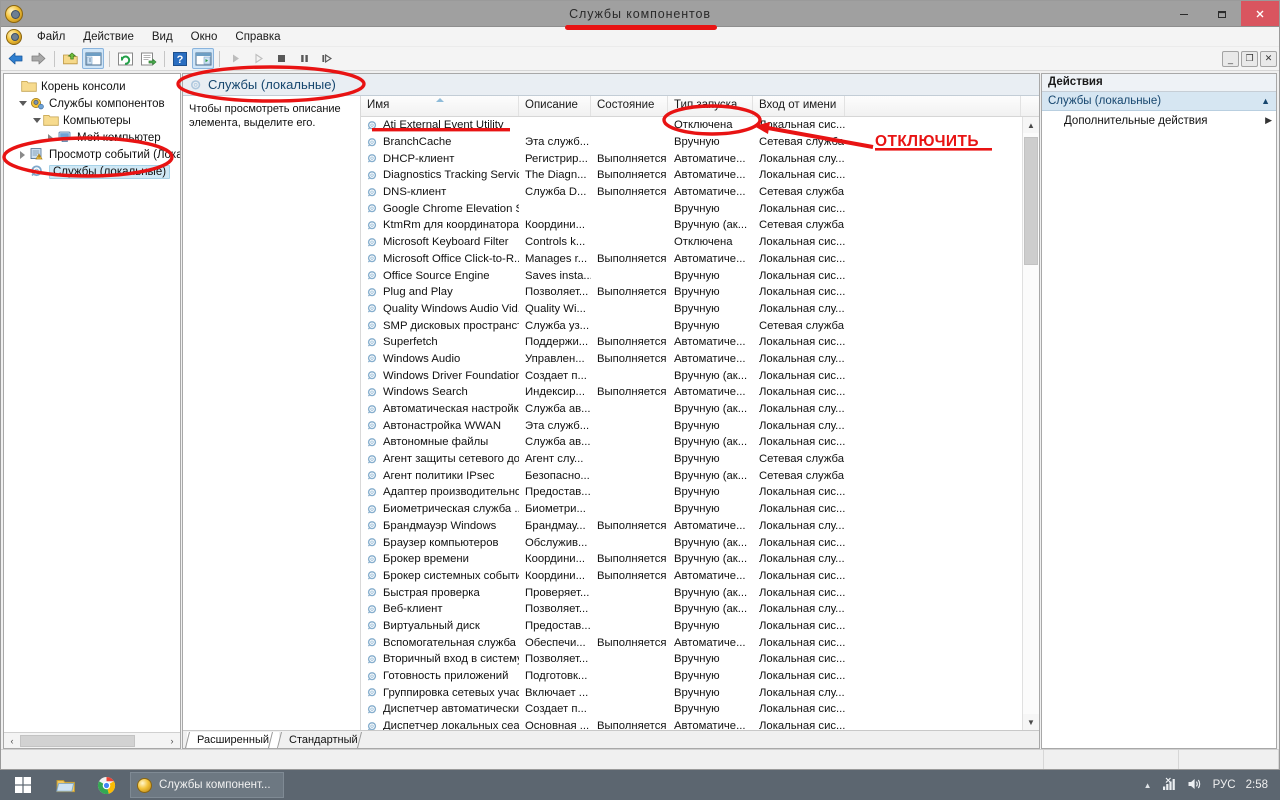 This screenshot has width=1280, height=800. Describe the element at coordinates (304, 58) in the screenshot. I see `pause-service-icon` at that location.